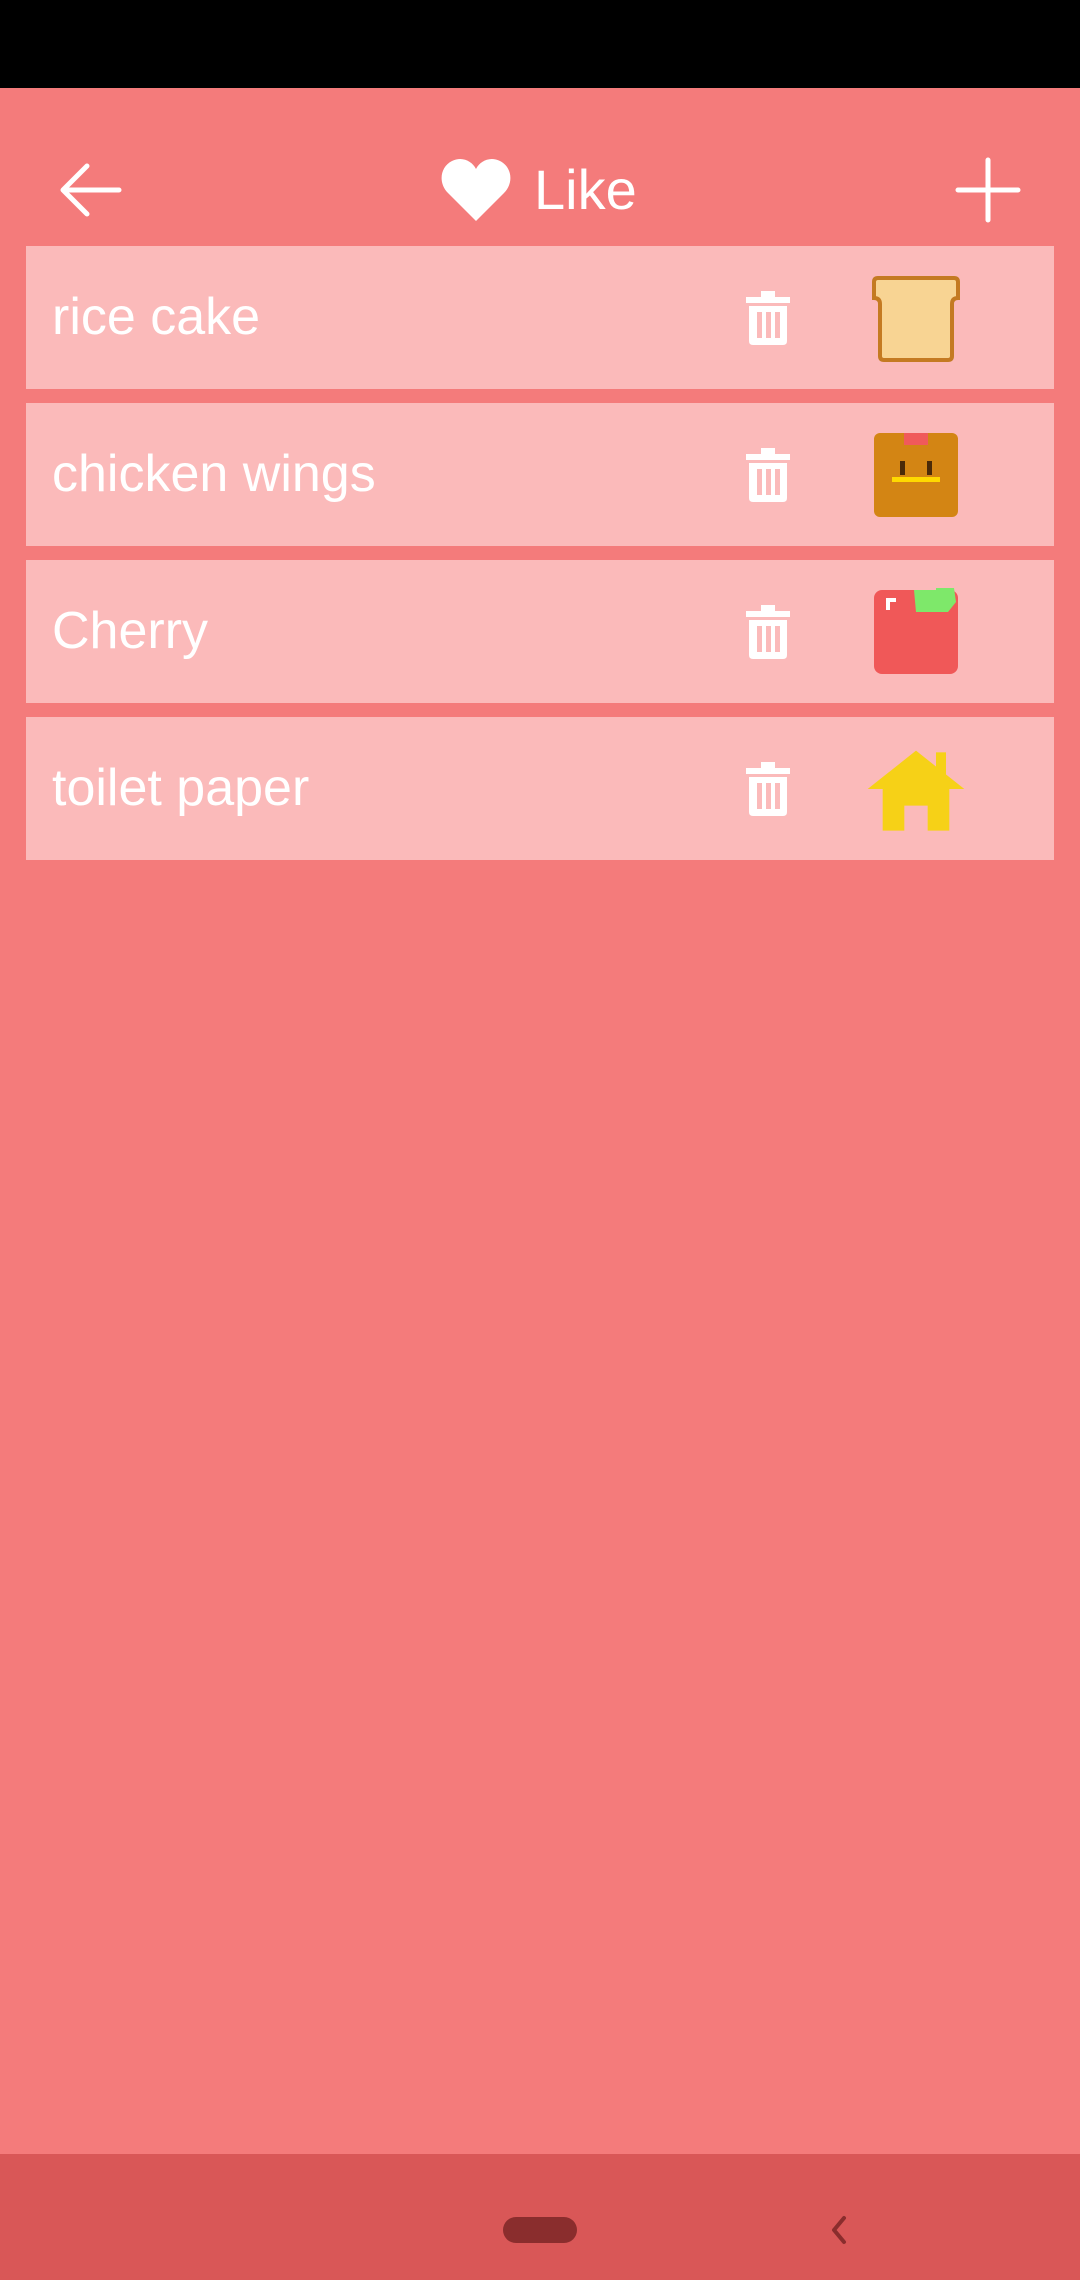 The height and width of the screenshot is (2280, 1080). What do you see at coordinates (540, 474) in the screenshot?
I see `list-item: chicken wings` at bounding box center [540, 474].